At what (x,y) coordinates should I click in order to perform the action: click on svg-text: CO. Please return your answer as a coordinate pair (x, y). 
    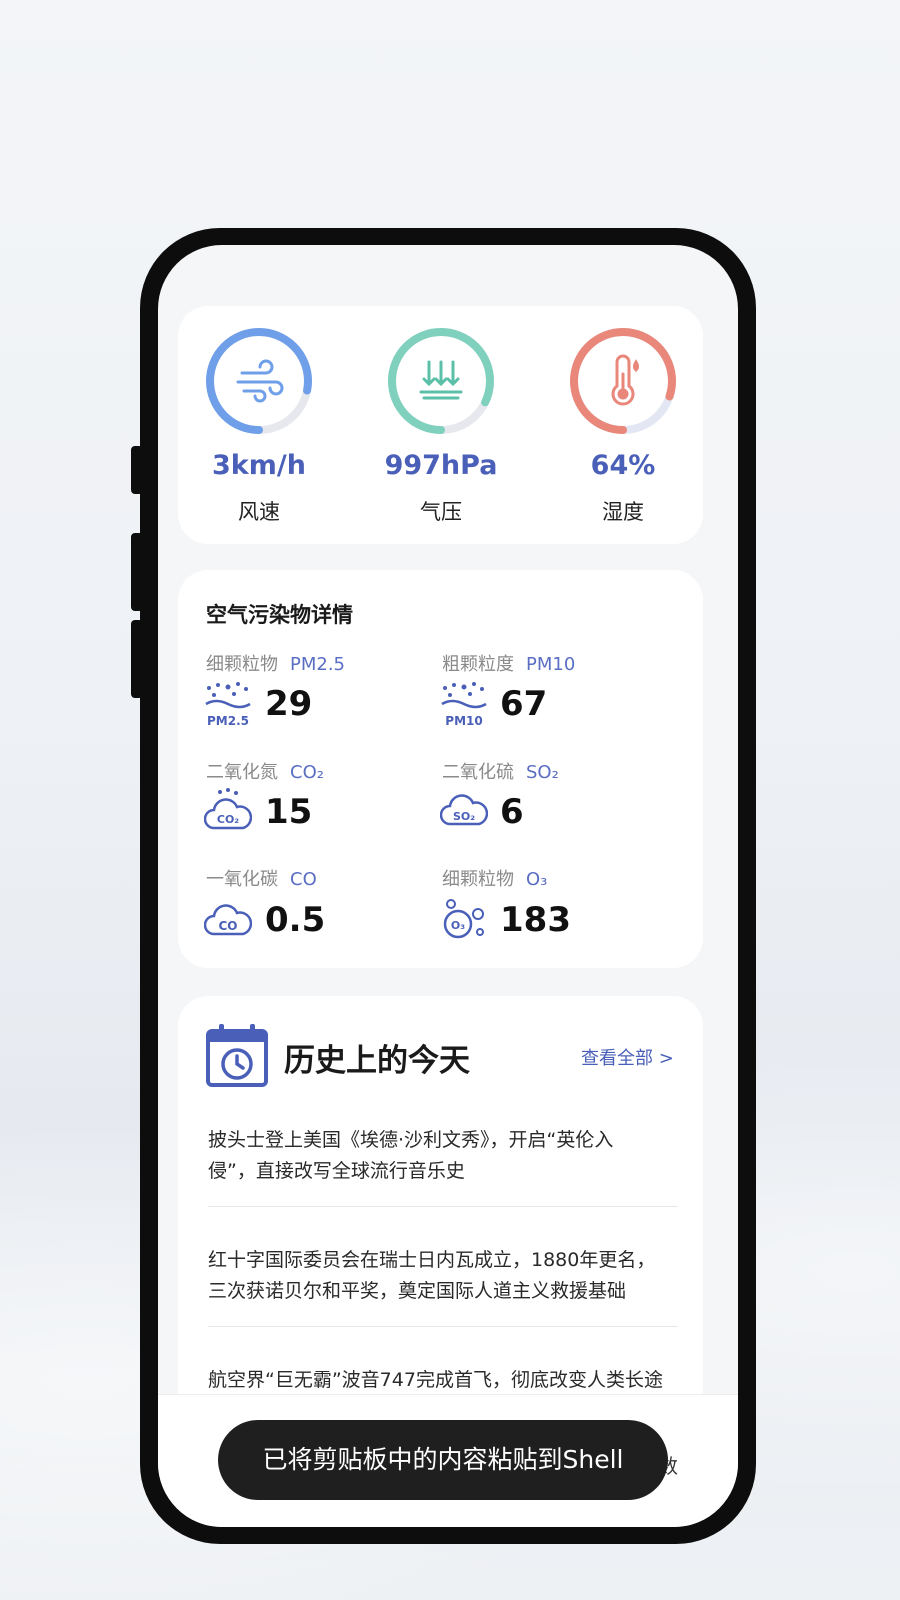
    Looking at the image, I should click on (227, 926).